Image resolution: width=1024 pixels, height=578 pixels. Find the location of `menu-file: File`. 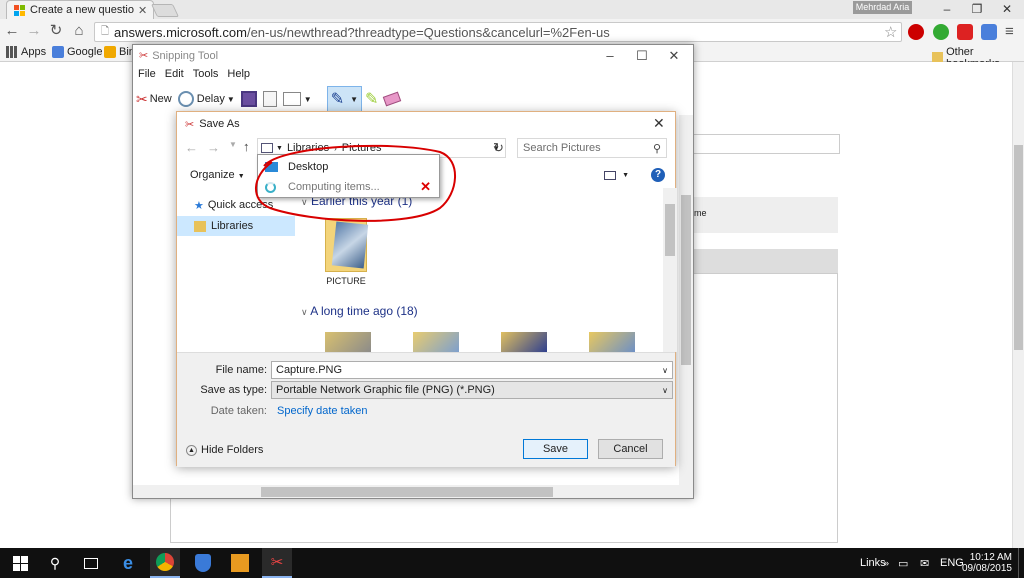

menu-file: File is located at coordinates (147, 76).